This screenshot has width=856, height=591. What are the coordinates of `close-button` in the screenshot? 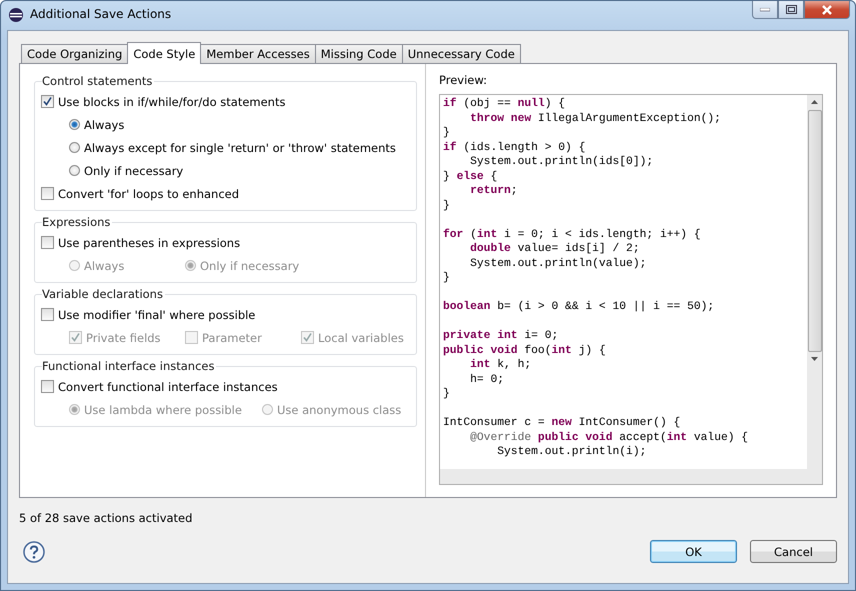 It's located at (827, 10).